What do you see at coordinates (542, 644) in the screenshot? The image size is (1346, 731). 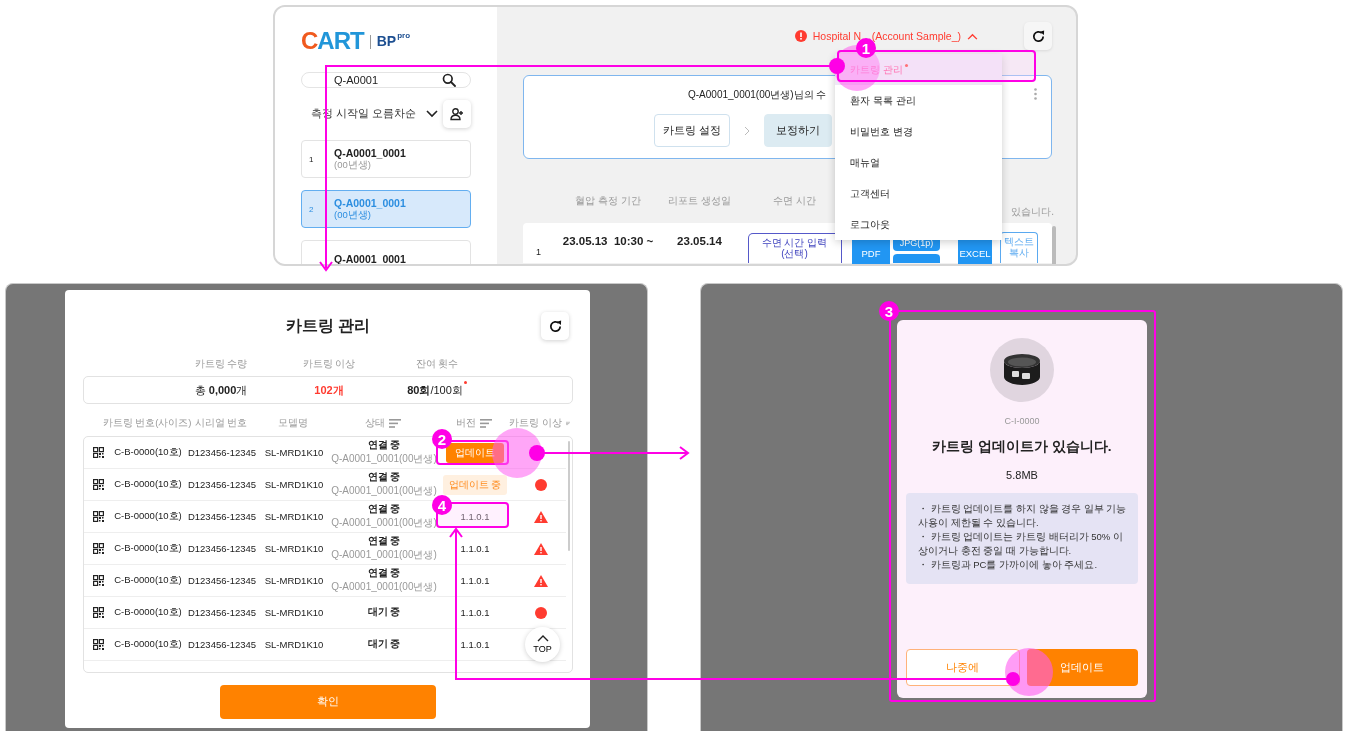 I see `scroll-top-button: TOP` at bounding box center [542, 644].